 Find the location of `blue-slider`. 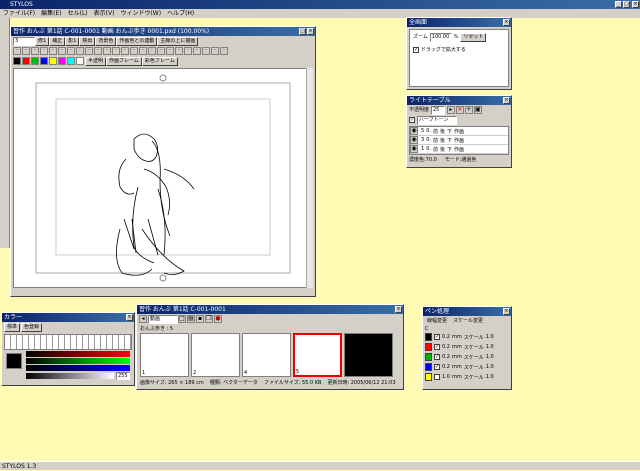

blue-slider is located at coordinates (78, 368).